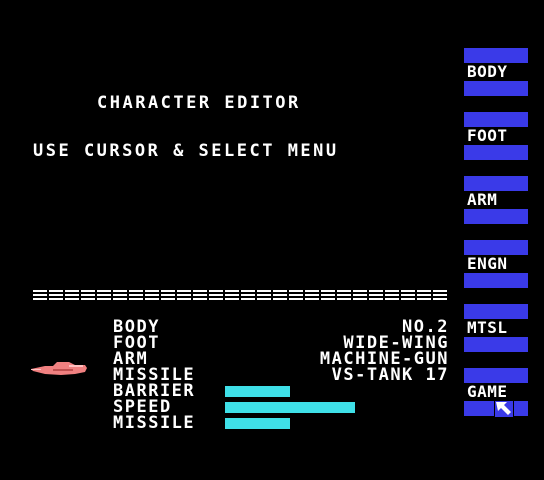  I want to click on missile-stat-bar, so click(257, 423).